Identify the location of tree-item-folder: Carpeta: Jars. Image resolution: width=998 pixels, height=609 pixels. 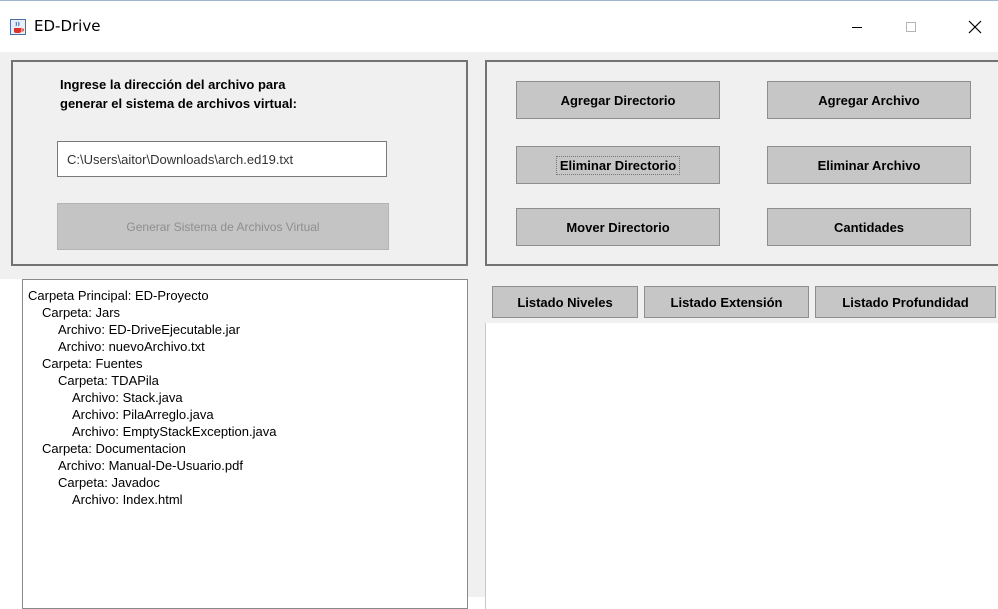
(81, 312).